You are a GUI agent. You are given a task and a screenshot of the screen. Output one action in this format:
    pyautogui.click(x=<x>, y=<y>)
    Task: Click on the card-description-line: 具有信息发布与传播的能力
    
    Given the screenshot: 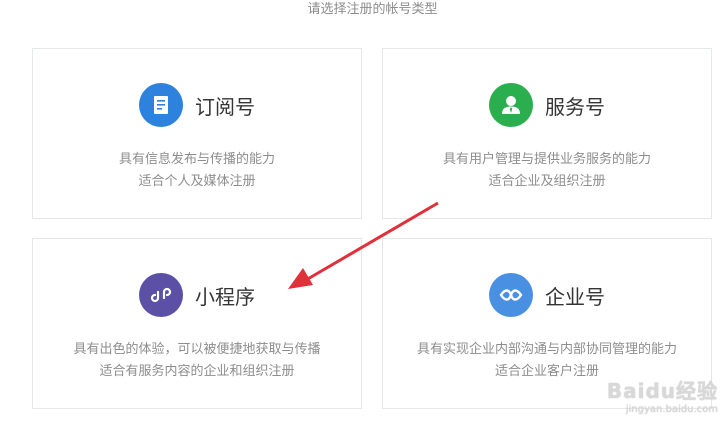 What is the action you would take?
    pyautogui.click(x=196, y=159)
    